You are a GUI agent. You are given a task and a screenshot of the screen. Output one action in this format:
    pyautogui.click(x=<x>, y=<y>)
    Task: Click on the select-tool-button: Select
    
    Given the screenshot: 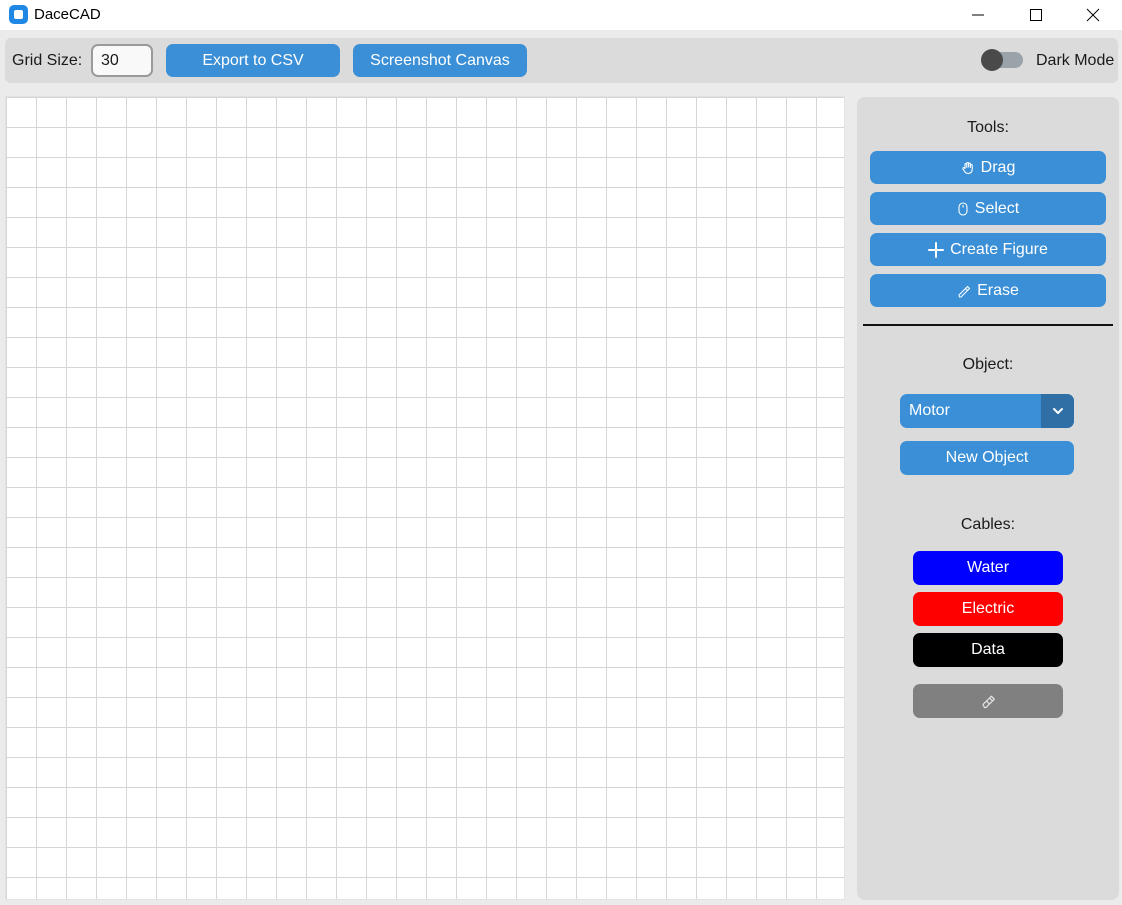 What is the action you would take?
    pyautogui.click(x=988, y=208)
    